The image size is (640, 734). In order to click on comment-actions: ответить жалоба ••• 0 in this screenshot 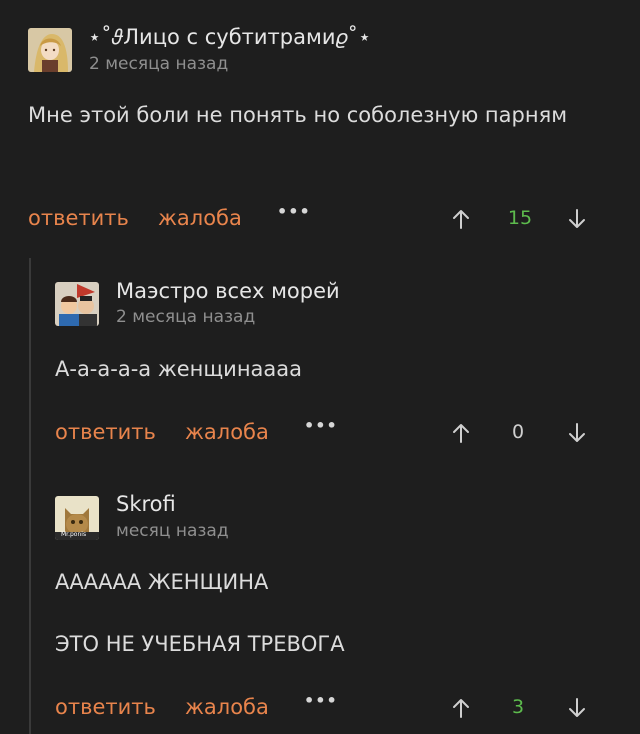, I will do `click(320, 433)`.